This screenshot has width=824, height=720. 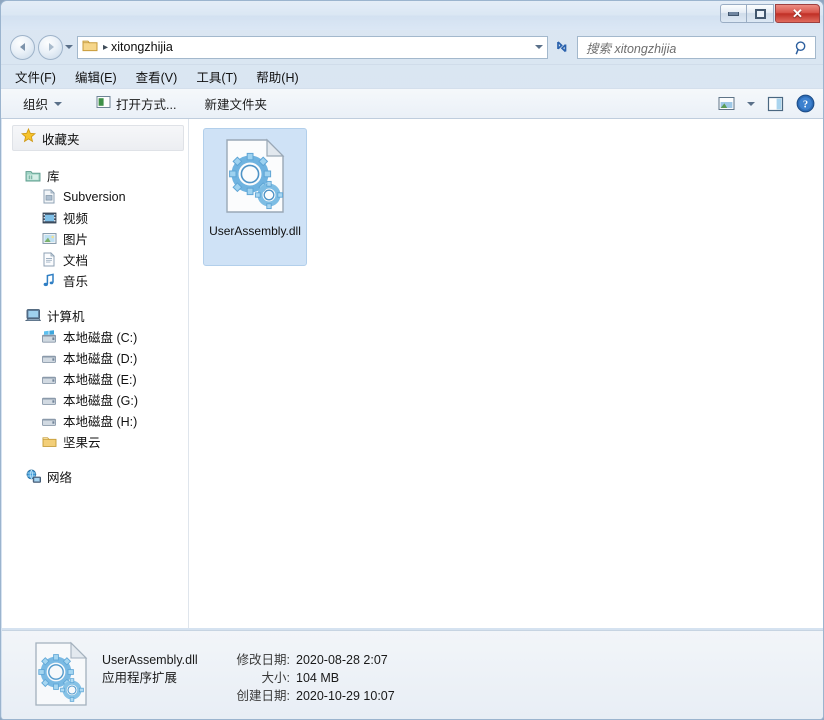 I want to click on sidebar-item-pictures: 图片, so click(x=95, y=238).